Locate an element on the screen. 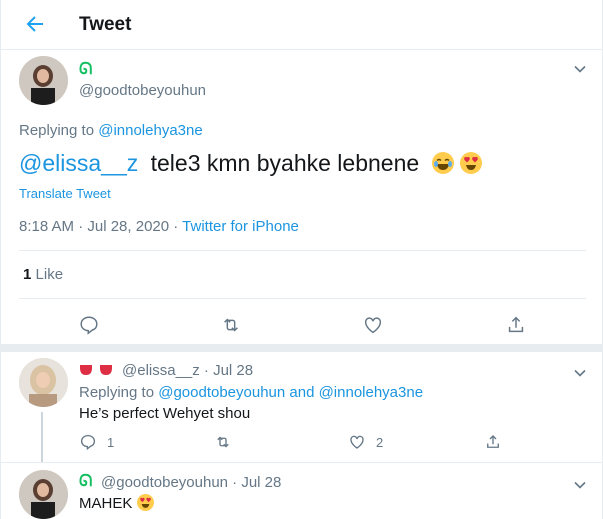  retweet-action is located at coordinates (223, 442).